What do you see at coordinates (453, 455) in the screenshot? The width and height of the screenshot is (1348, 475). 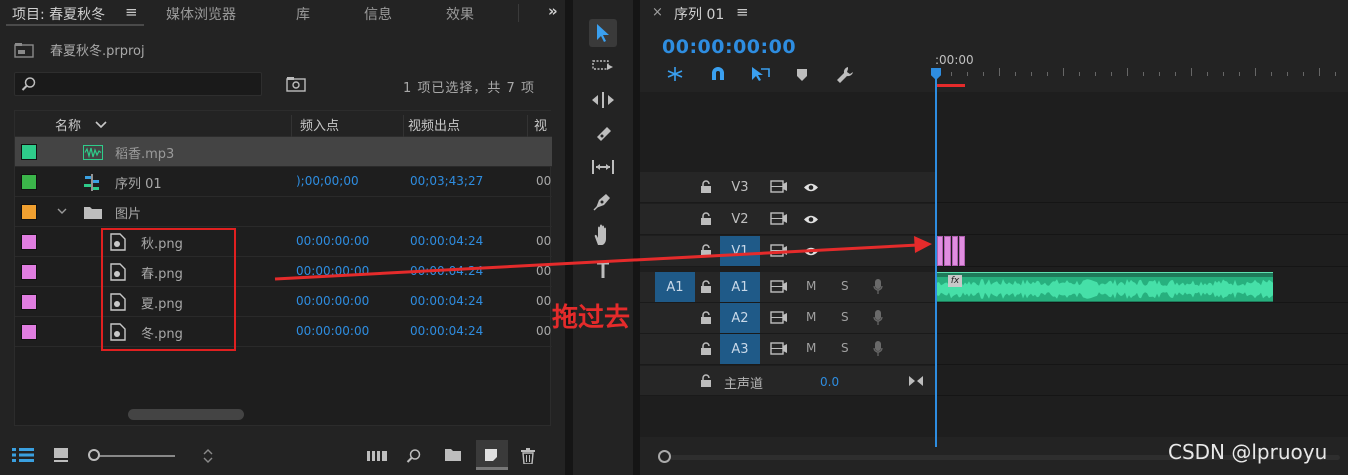 I see `new-bin-icon` at bounding box center [453, 455].